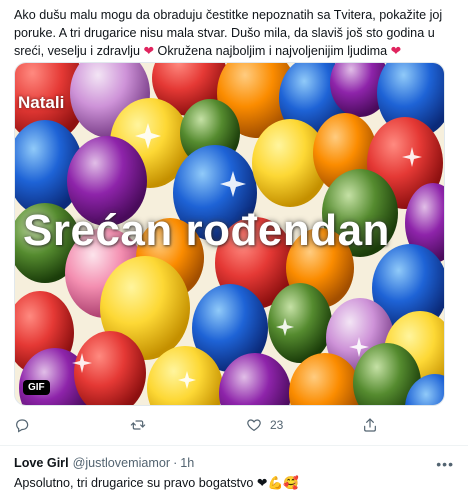 The image size is (468, 502). I want to click on share-icon, so click(370, 425).